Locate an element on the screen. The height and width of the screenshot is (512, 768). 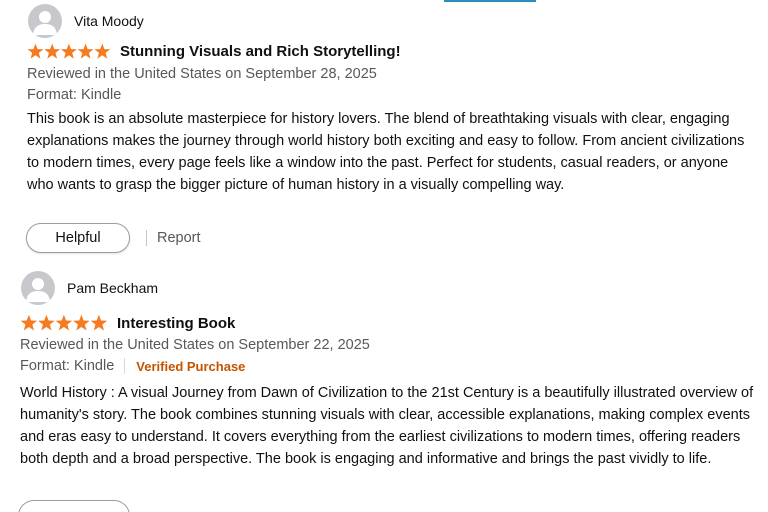
review-title-row: Interesting Book is located at coordinates (127, 323).